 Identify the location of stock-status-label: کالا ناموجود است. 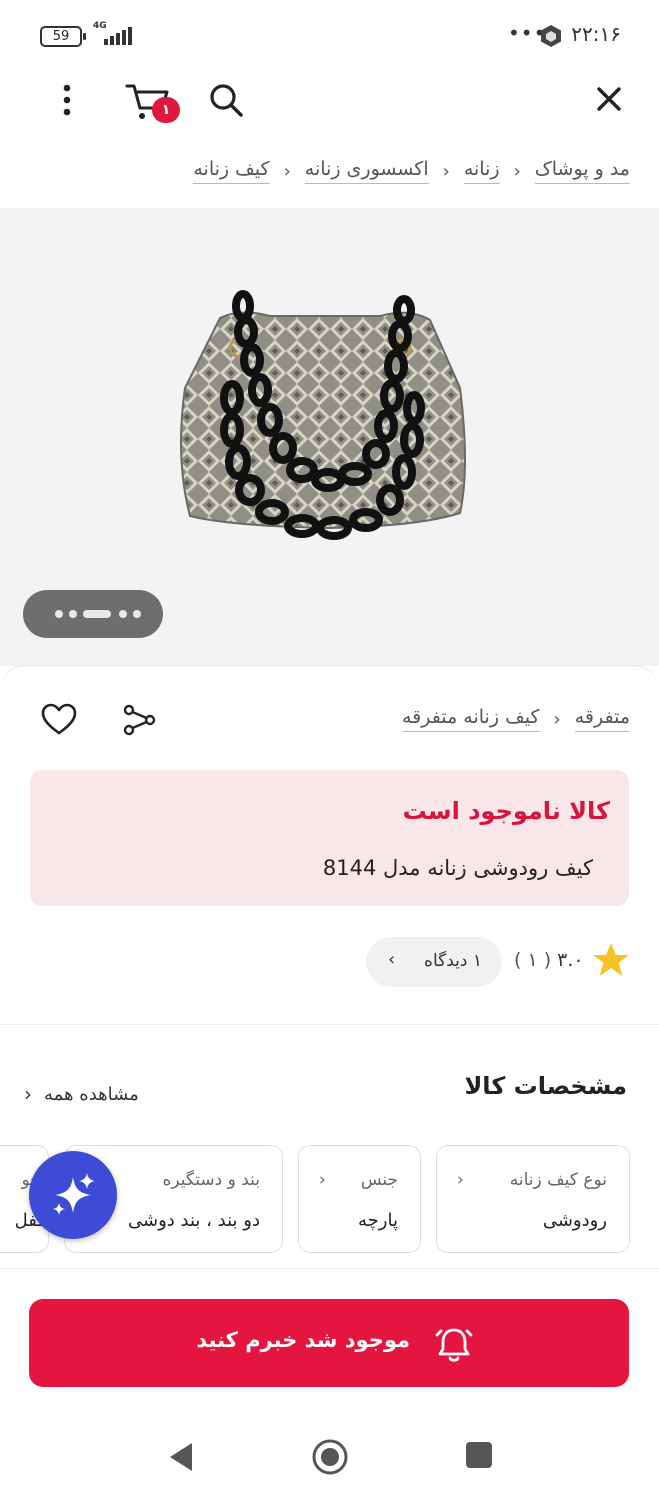
(506, 811).